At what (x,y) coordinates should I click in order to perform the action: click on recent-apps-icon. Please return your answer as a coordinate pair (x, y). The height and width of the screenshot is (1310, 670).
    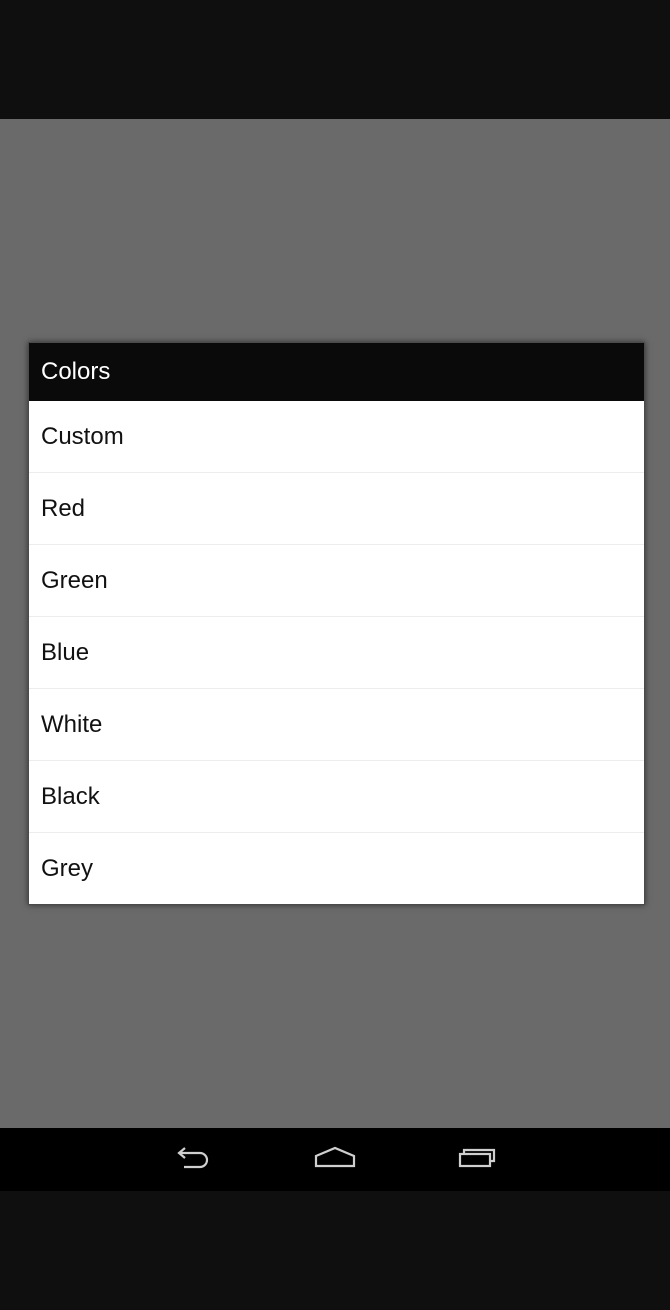
    Looking at the image, I should click on (478, 1159).